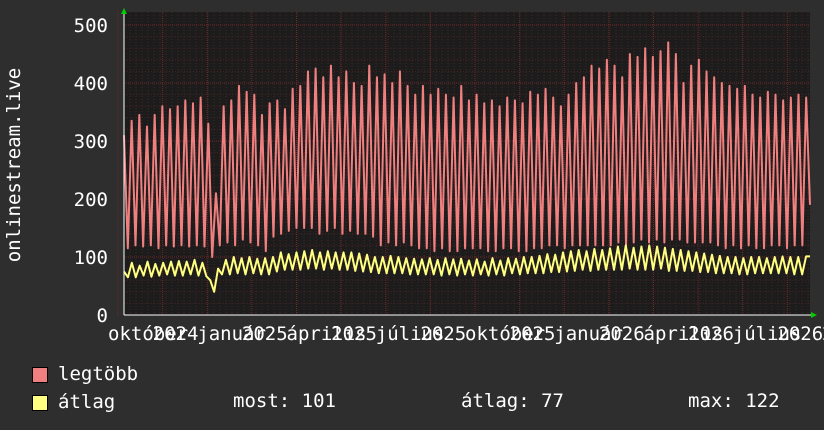 The image size is (824, 430). I want to click on legend-swatch-avg, so click(40, 403).